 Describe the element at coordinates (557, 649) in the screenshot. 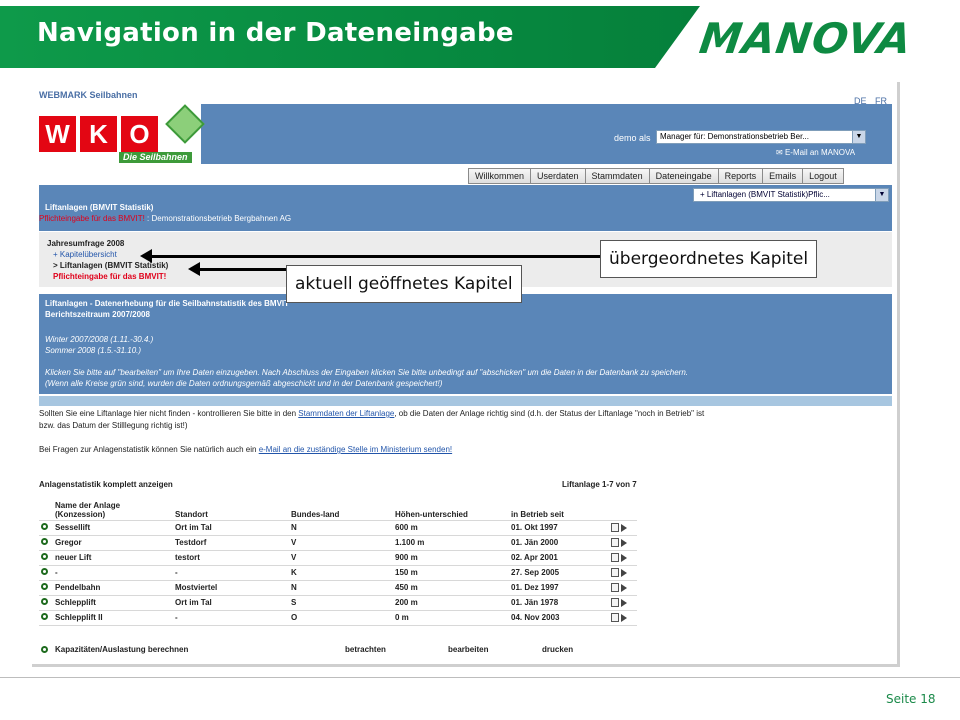

I see `print-link: drucken` at that location.